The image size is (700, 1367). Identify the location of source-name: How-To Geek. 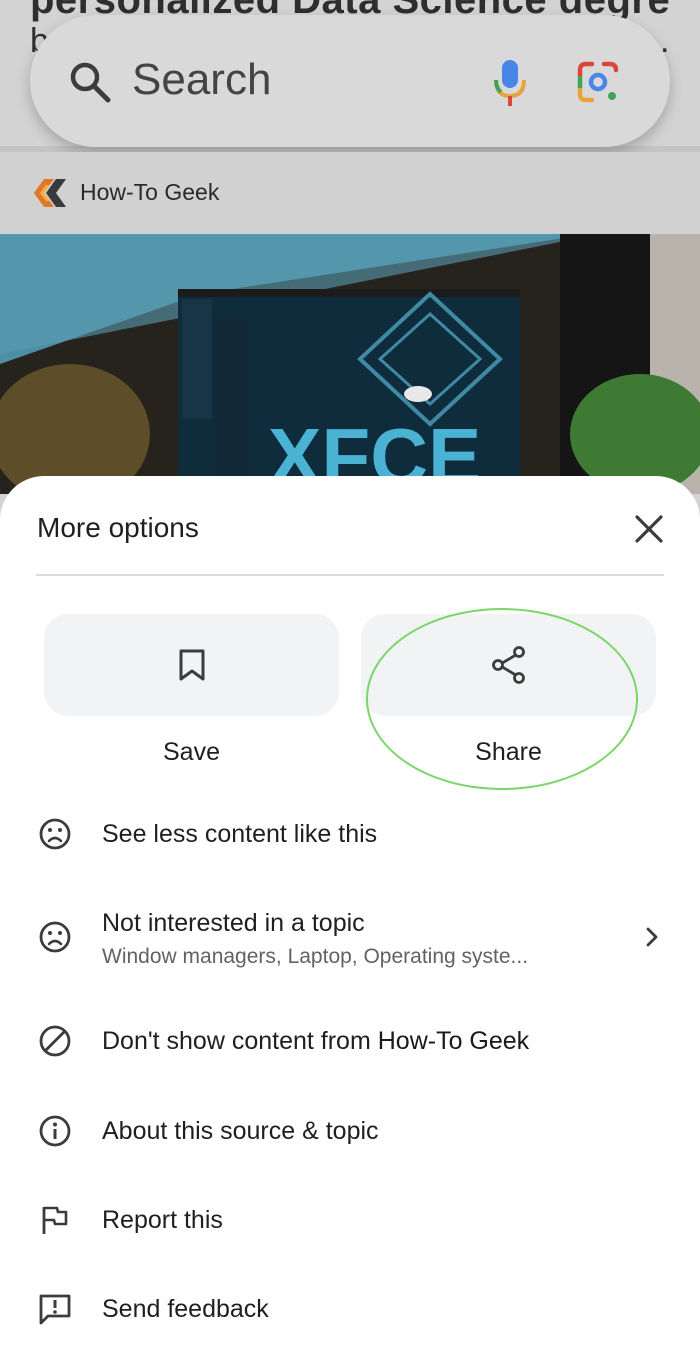
(149, 192).